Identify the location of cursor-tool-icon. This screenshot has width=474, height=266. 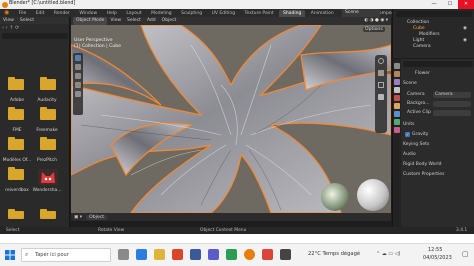
(78, 67).